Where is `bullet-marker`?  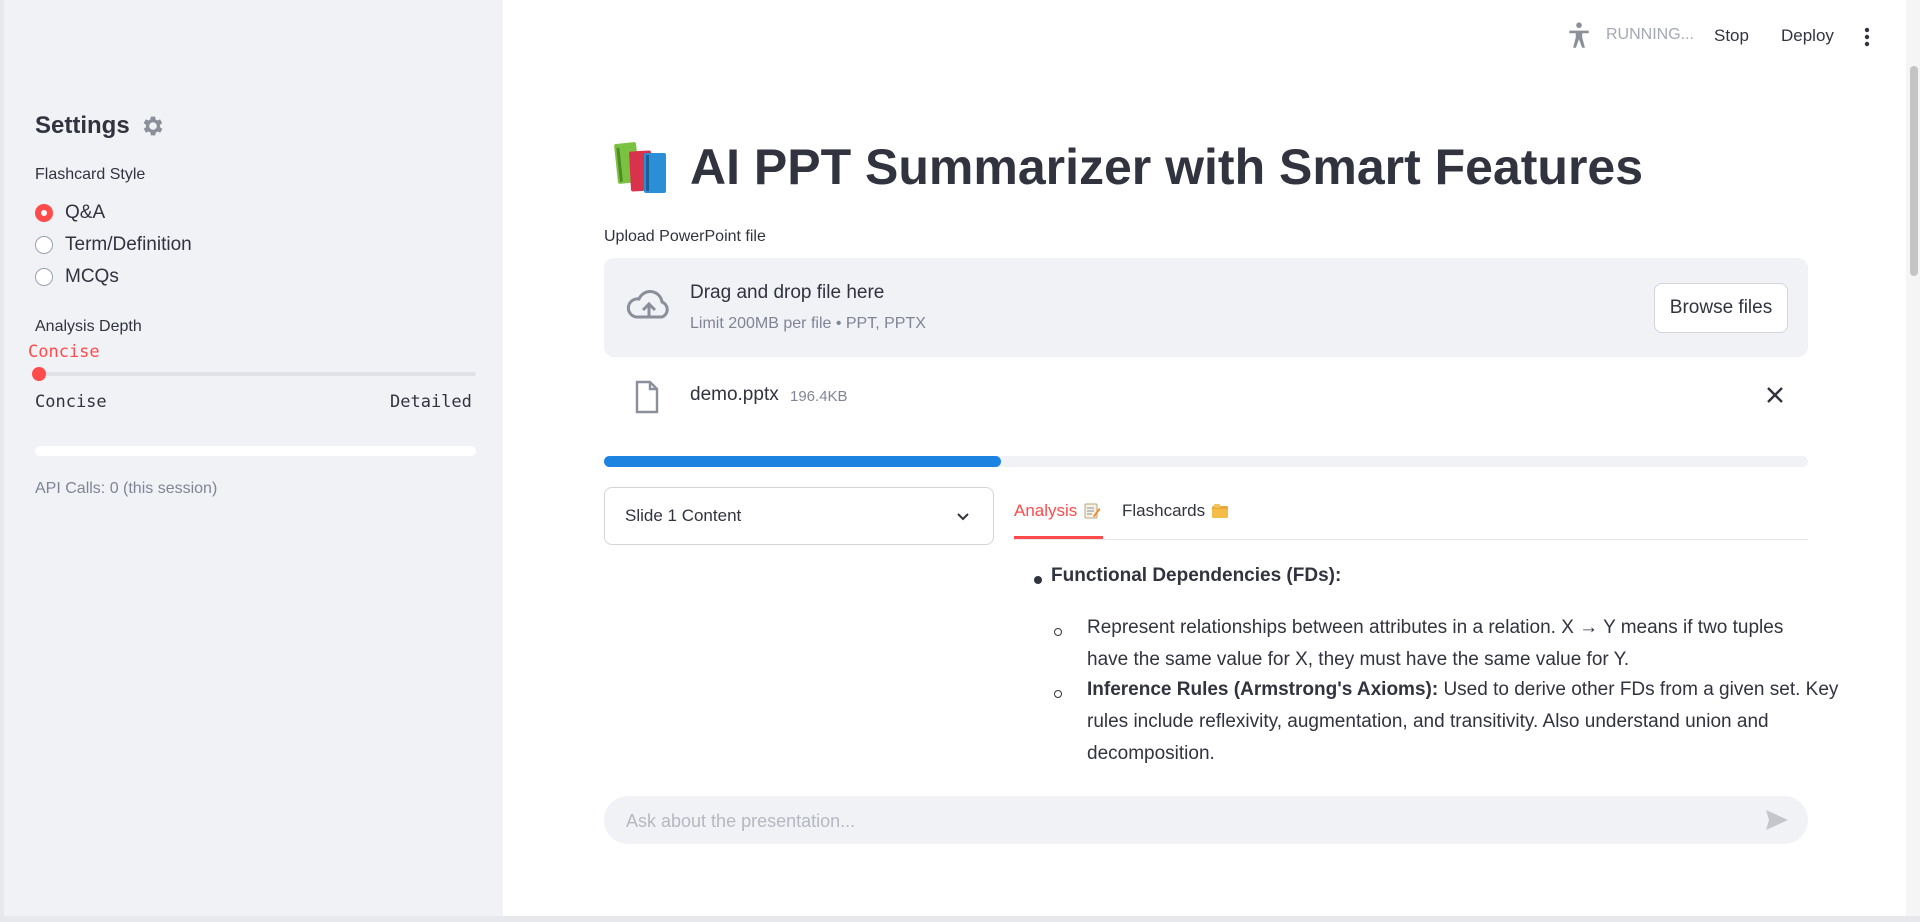 bullet-marker is located at coordinates (1038, 580).